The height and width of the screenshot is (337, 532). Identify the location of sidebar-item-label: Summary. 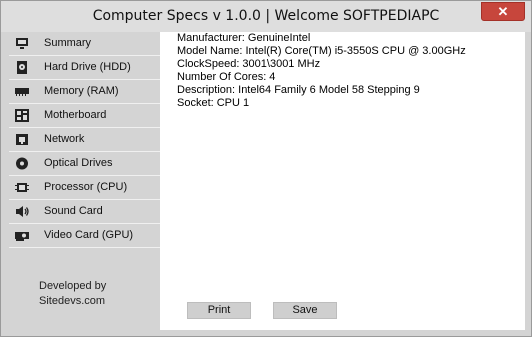
(68, 43).